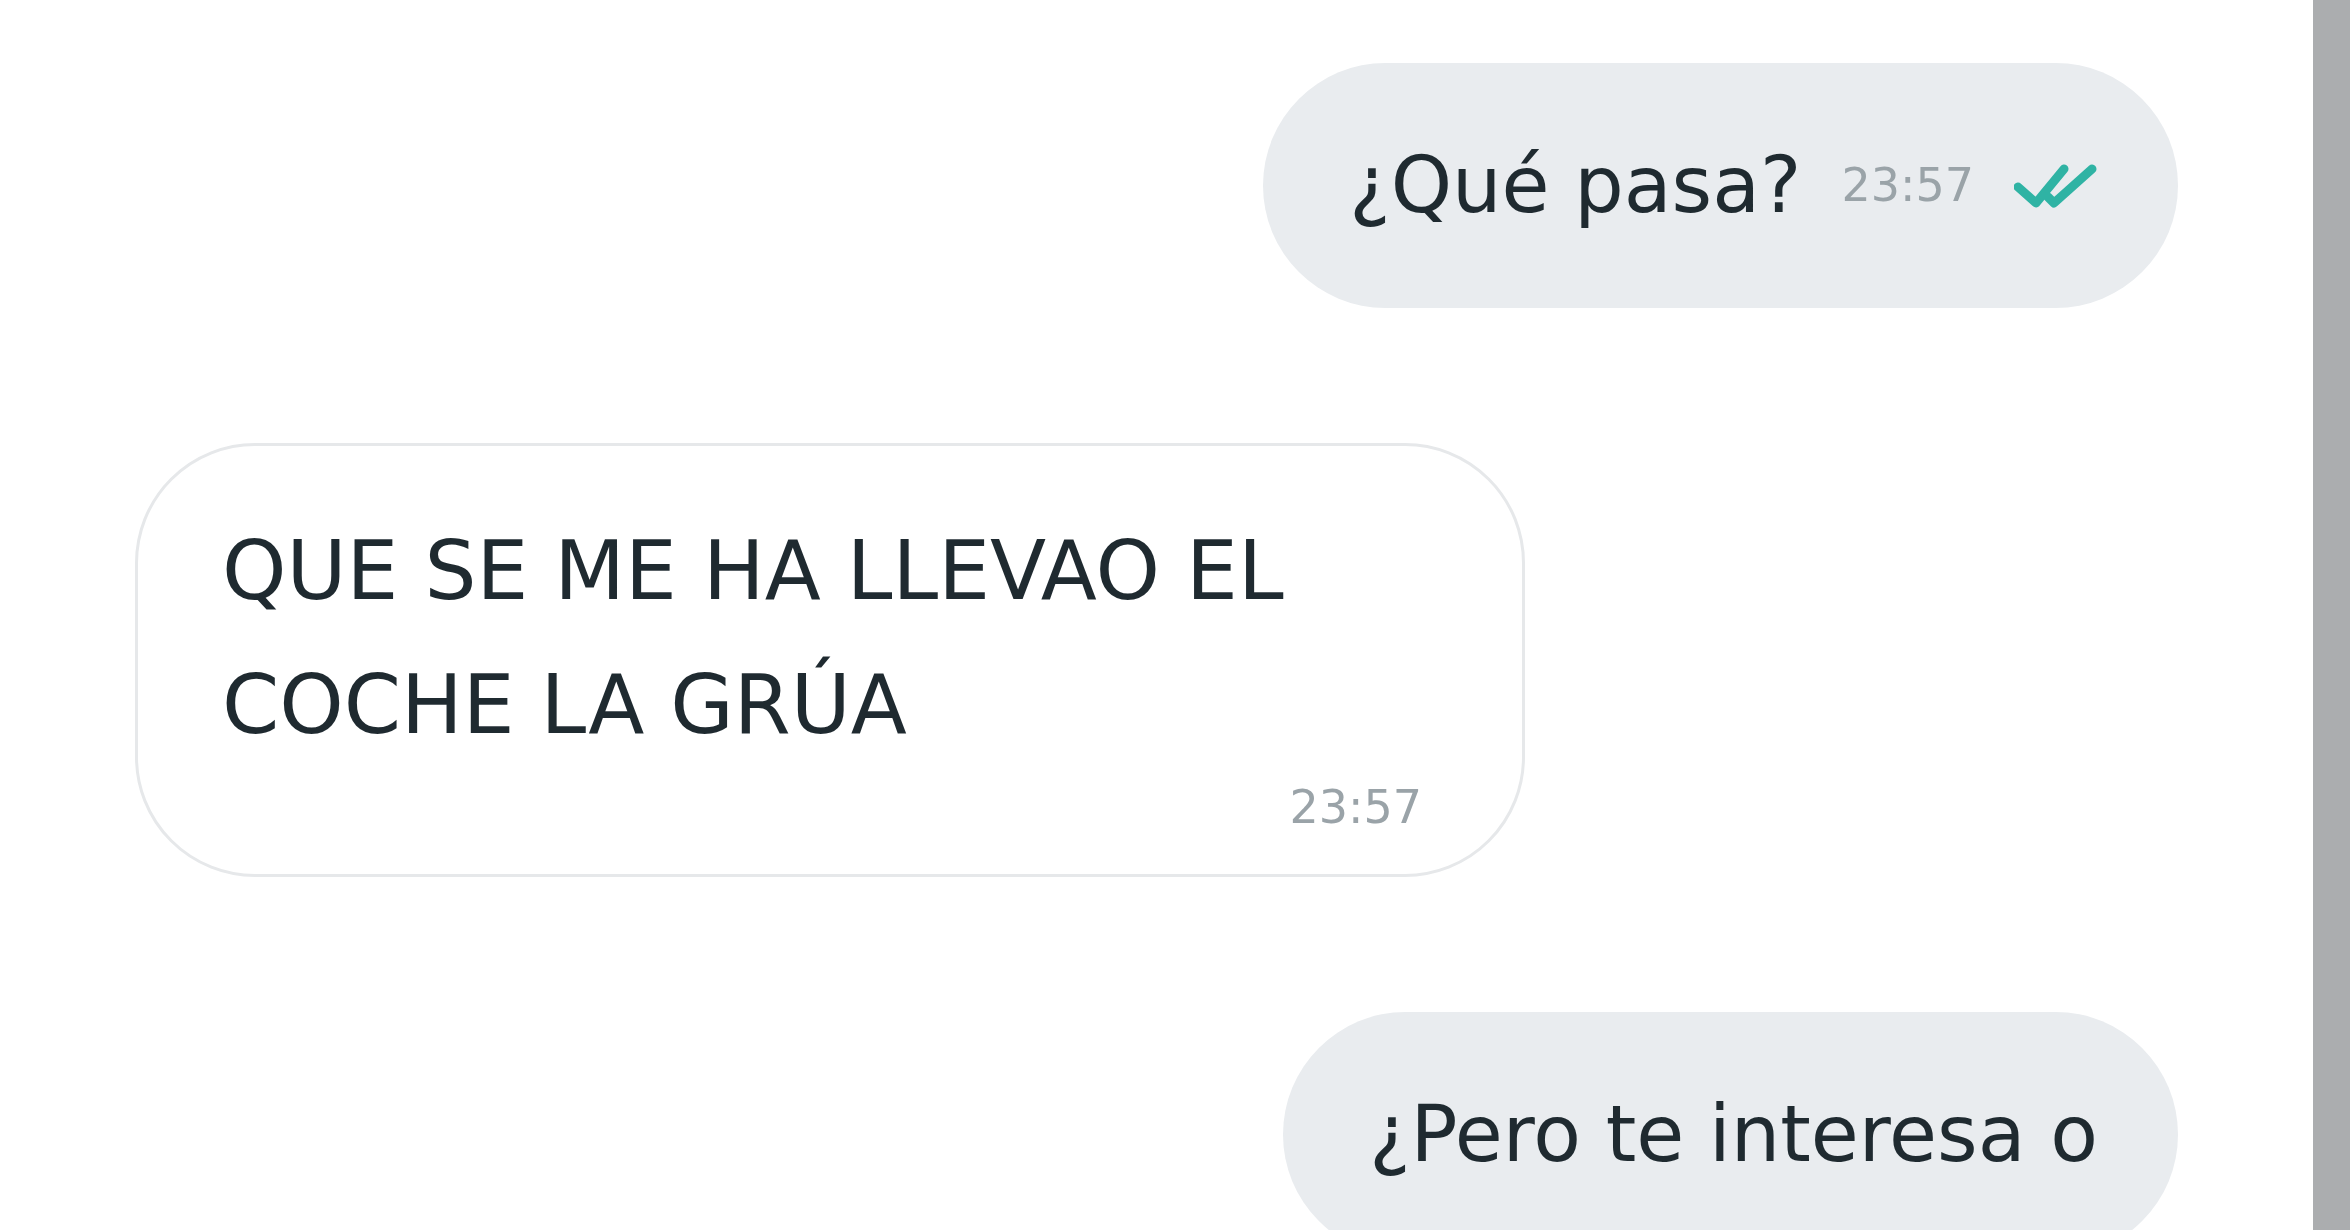 This screenshot has width=2350, height=1230. I want to click on message-text: ¿Qué pasa?, so click(1575, 185).